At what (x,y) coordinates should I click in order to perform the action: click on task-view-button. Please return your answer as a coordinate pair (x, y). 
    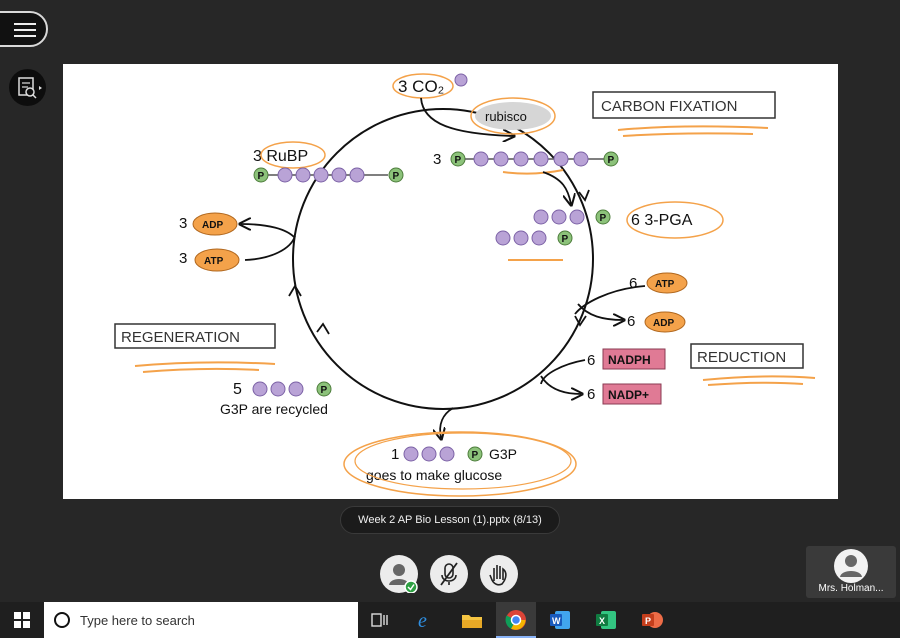
    Looking at the image, I should click on (380, 620).